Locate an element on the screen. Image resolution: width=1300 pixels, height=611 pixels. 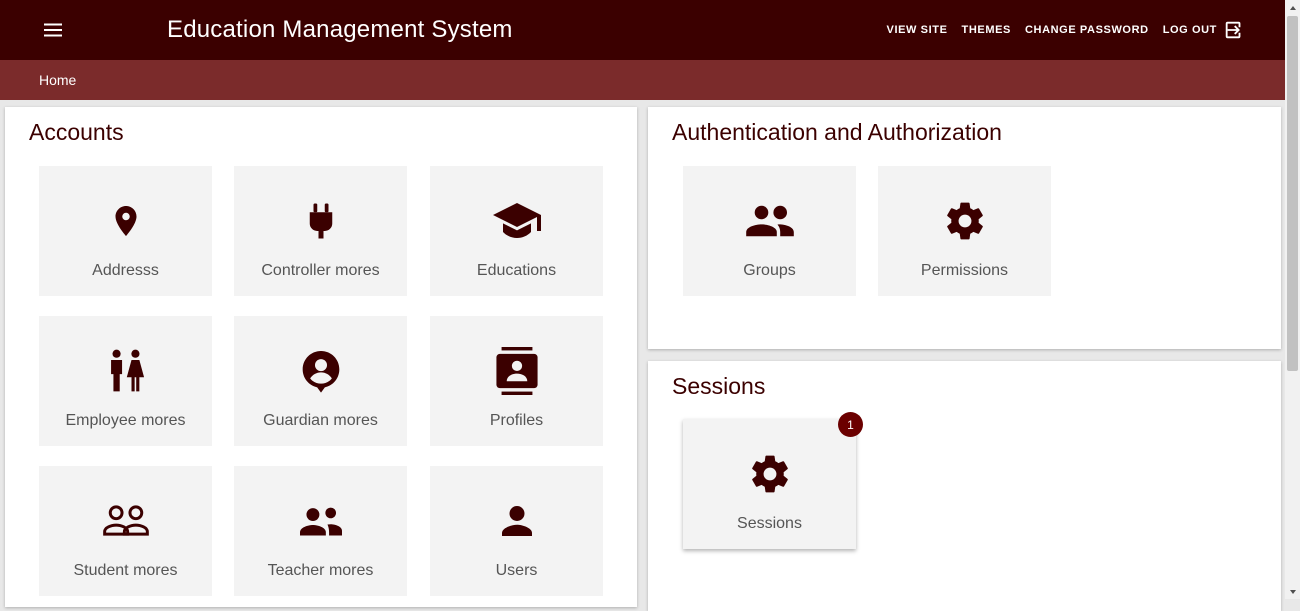
tile-label: Sessions is located at coordinates (769, 523).